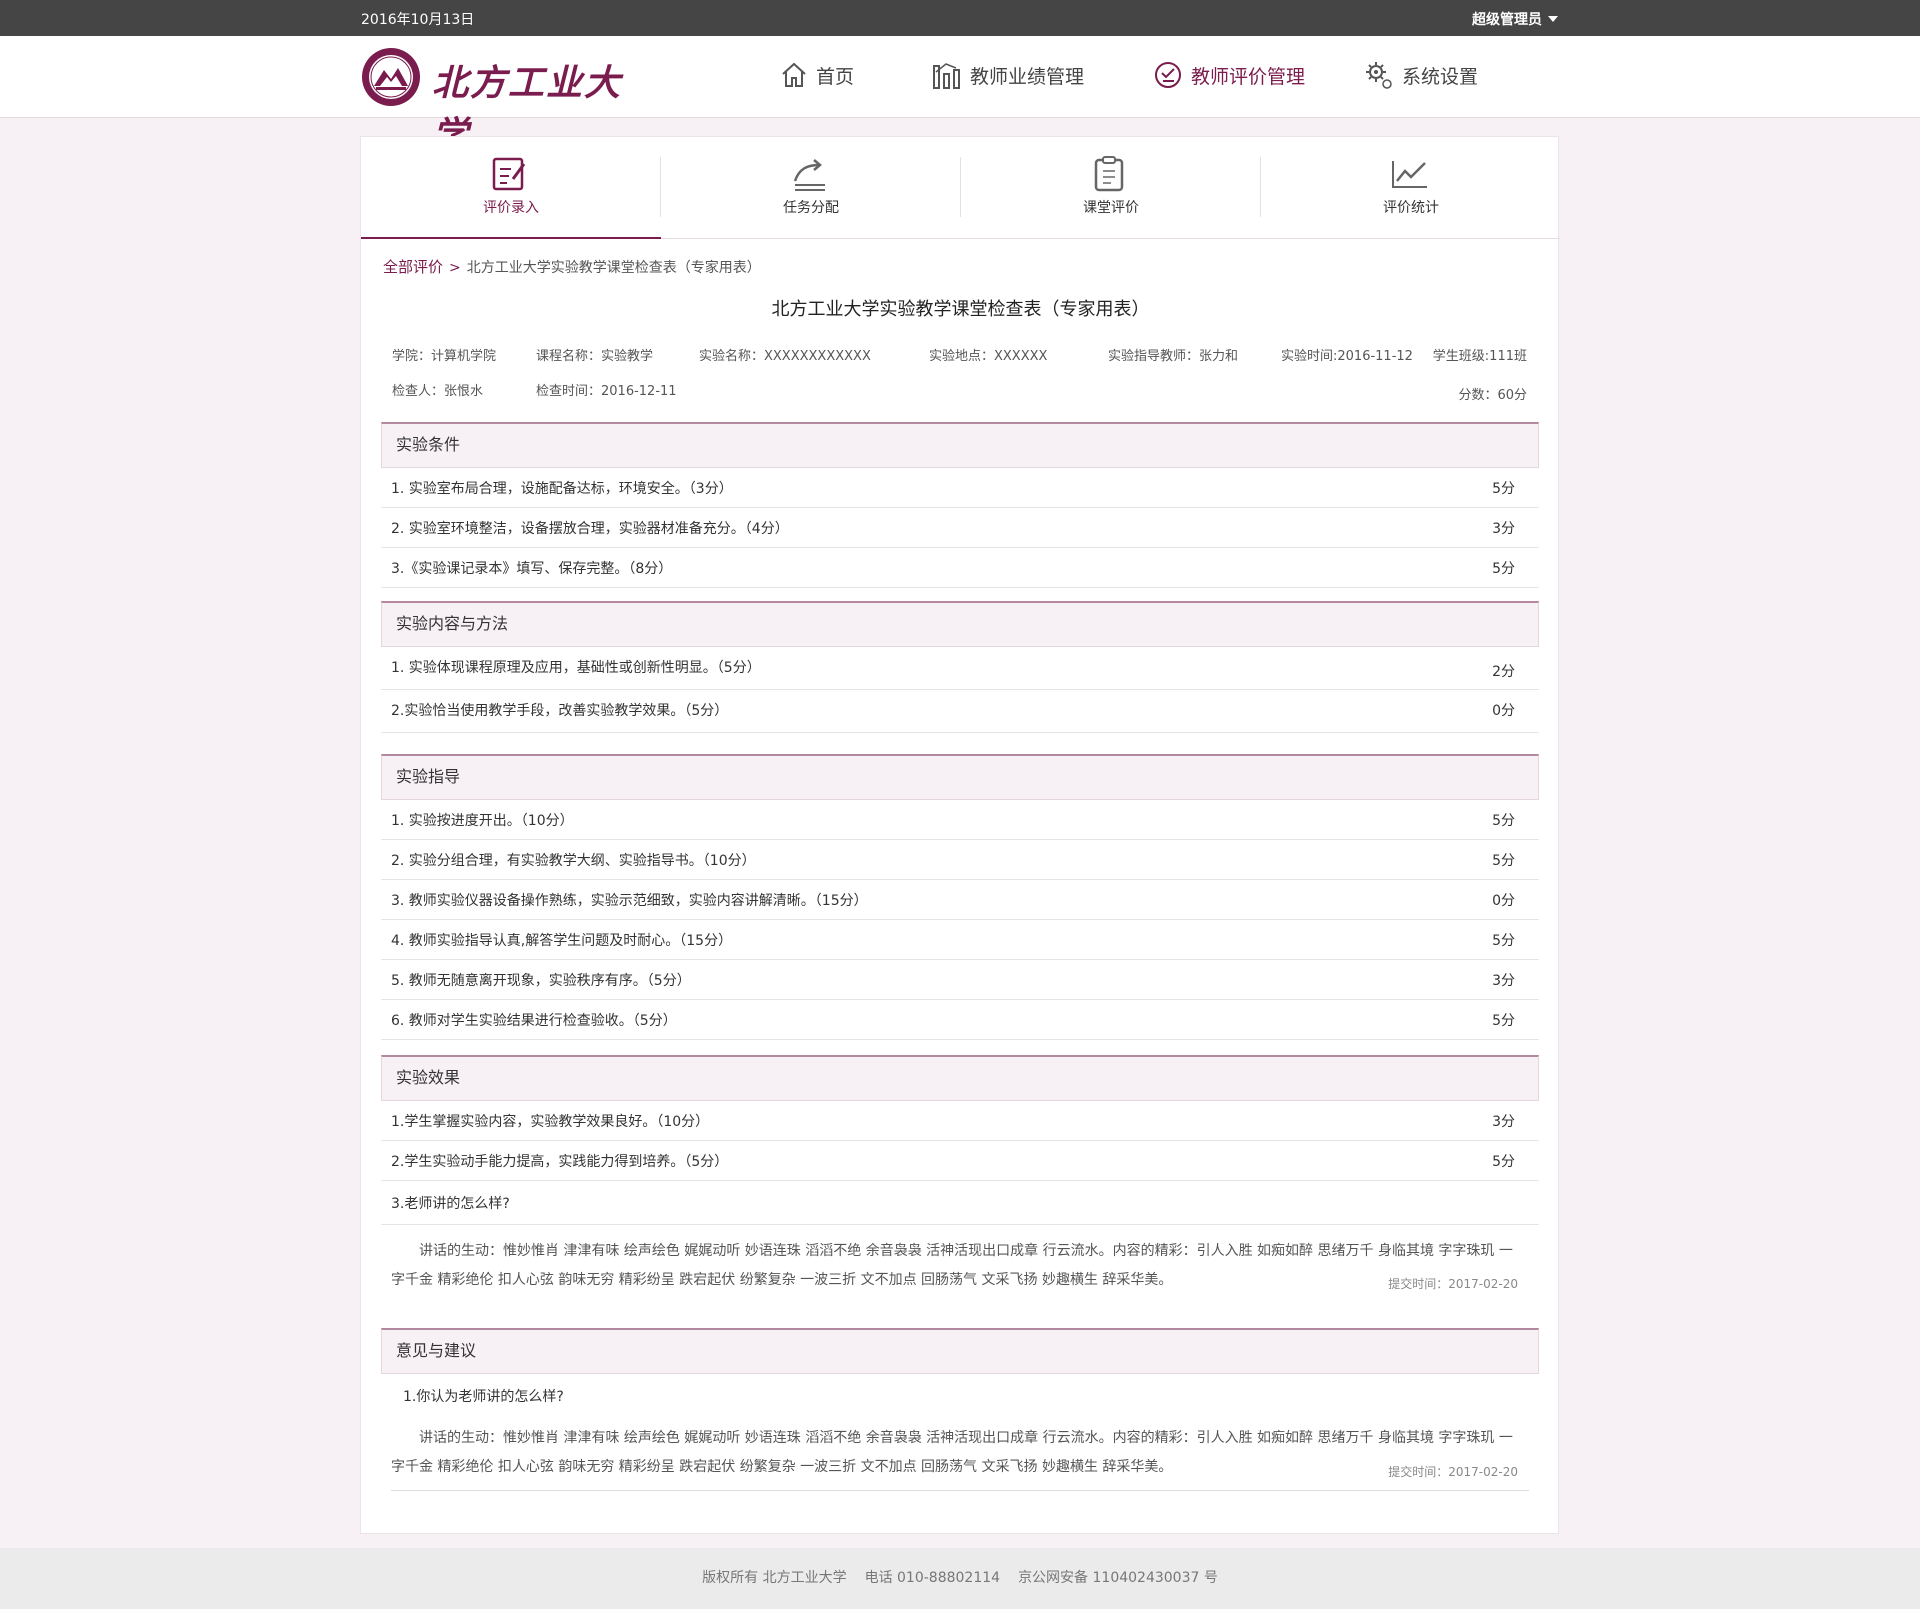  I want to click on university-logo: 北方工业大学, so click(495, 101).